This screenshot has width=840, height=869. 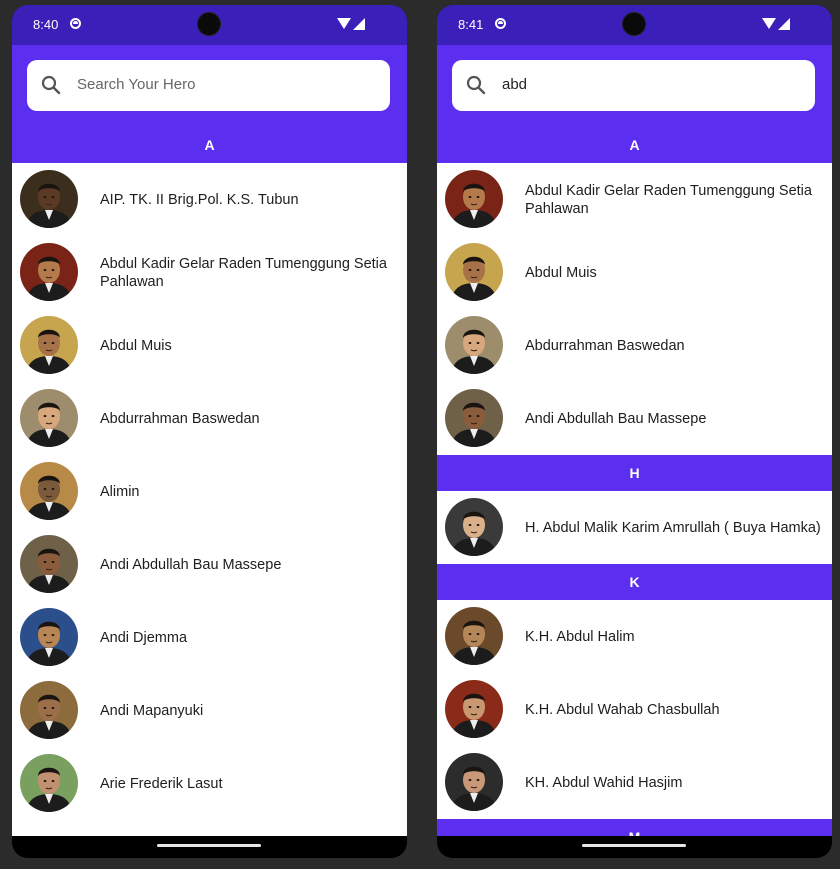 What do you see at coordinates (514, 84) in the screenshot?
I see `search-input: abd` at bounding box center [514, 84].